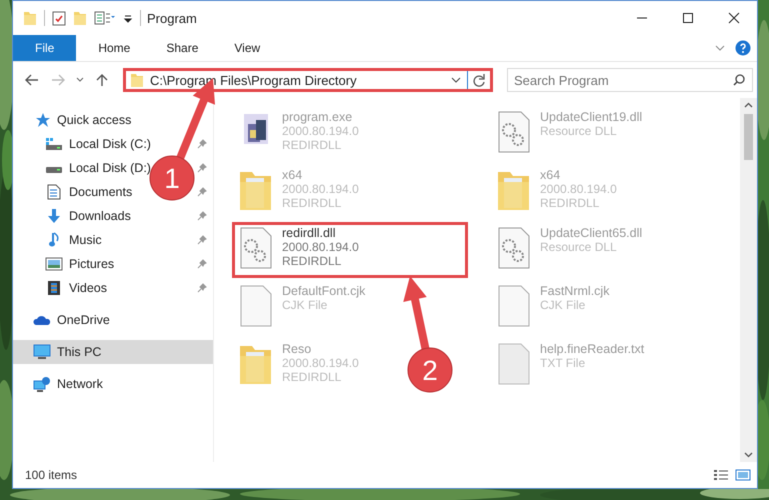  Describe the element at coordinates (51, 475) in the screenshot. I see `item-count: 100 items` at that location.